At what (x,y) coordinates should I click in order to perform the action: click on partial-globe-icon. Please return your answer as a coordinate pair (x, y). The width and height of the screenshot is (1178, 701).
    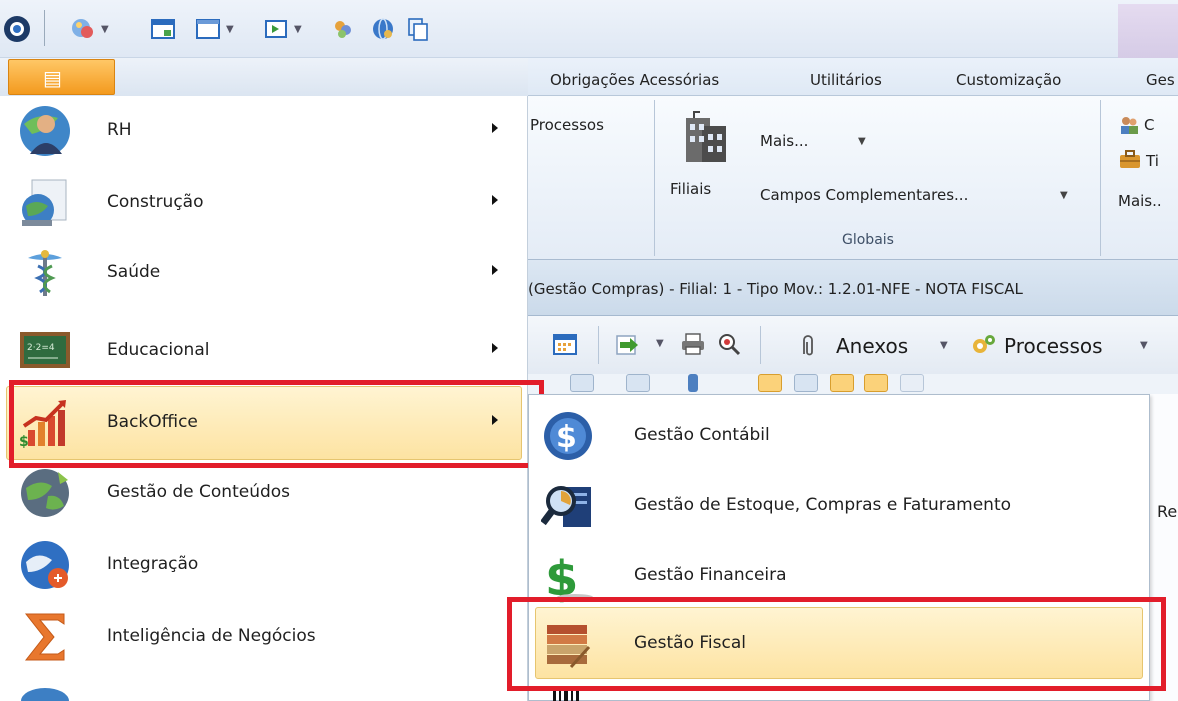
    Looking at the image, I should click on (45, 694).